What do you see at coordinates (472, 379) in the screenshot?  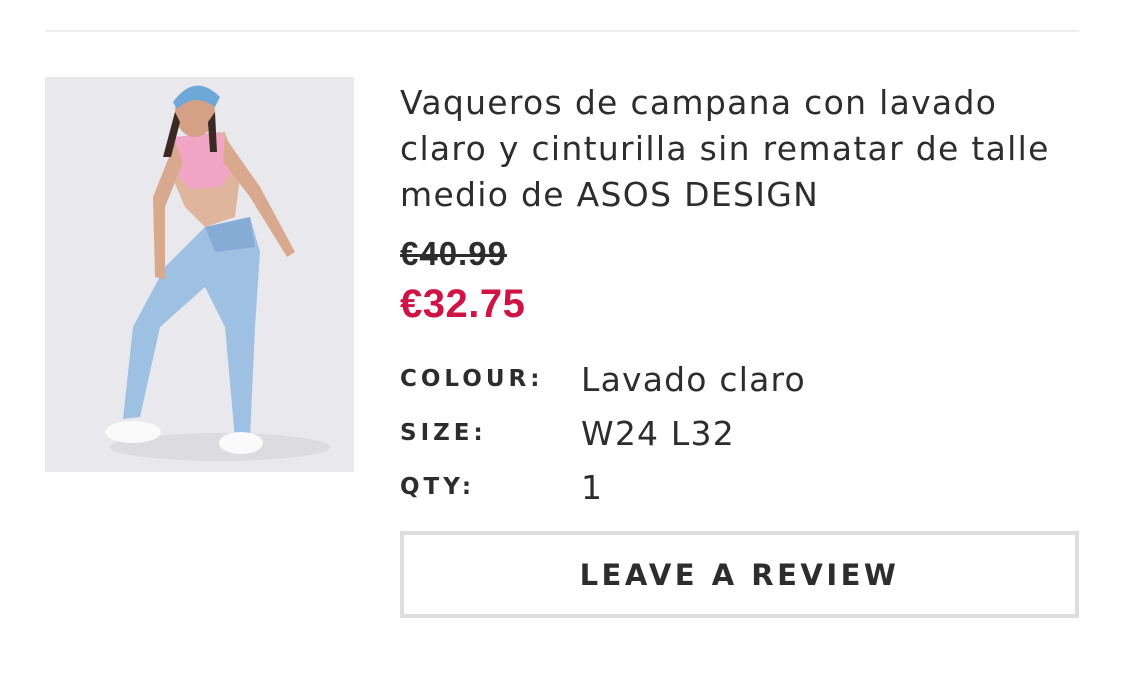 I see `colour-label: COLOUR:` at bounding box center [472, 379].